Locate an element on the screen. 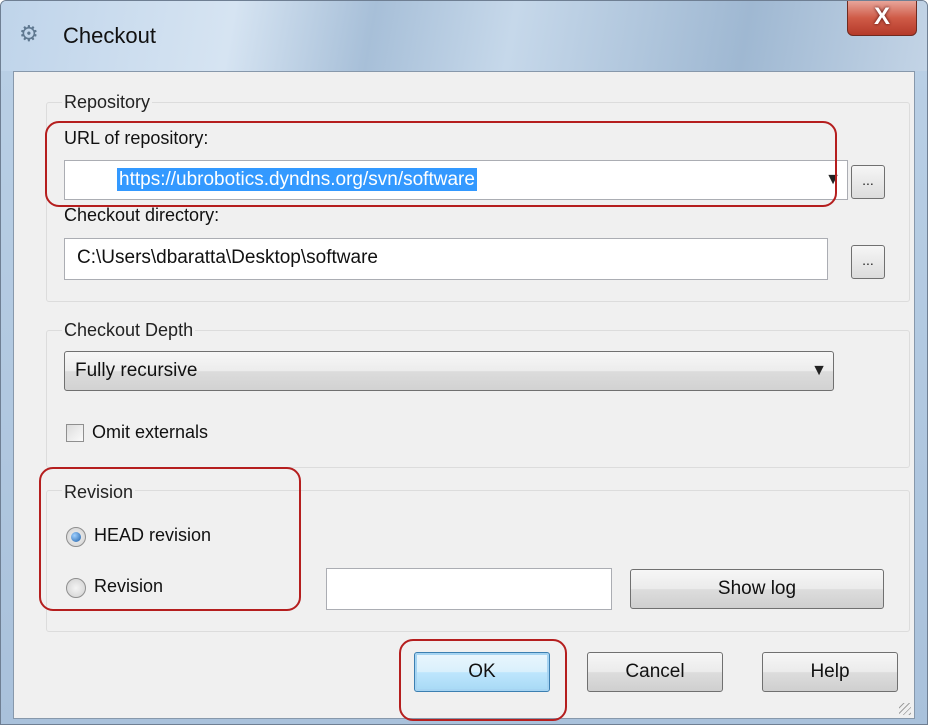 The width and height of the screenshot is (928, 725). omit-externals-label: Omit externals is located at coordinates (150, 432).